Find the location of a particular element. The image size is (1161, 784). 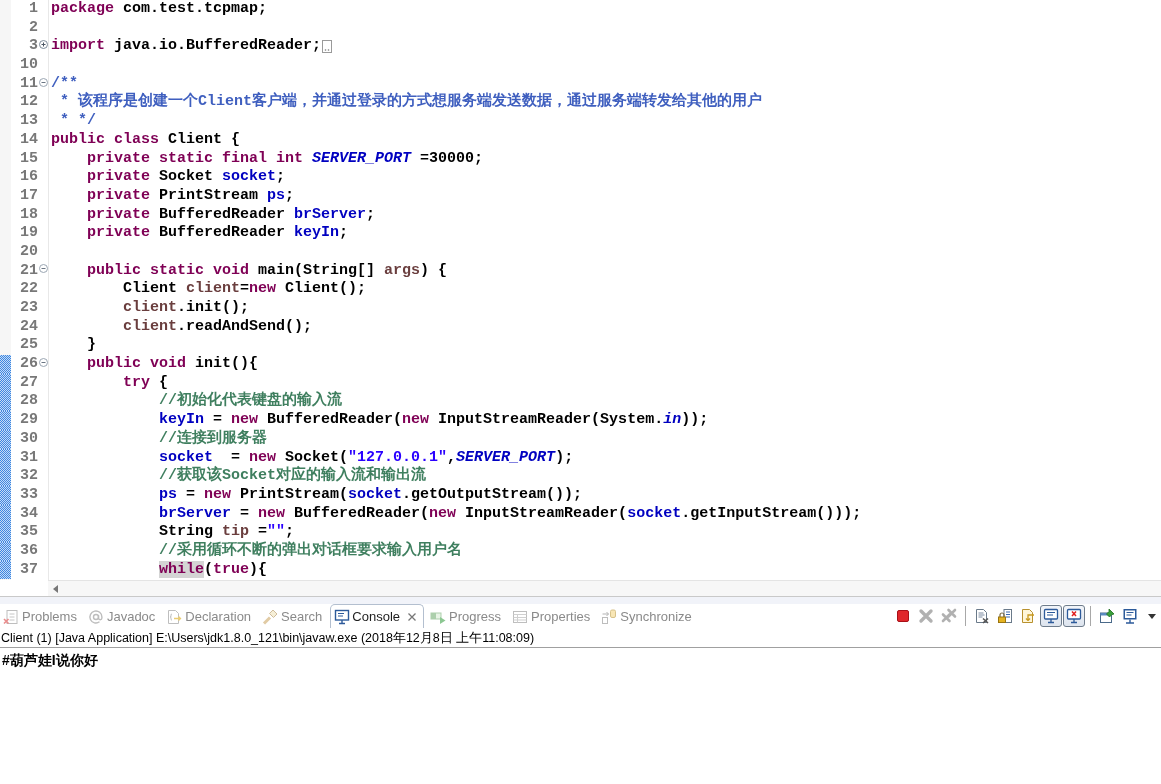

arrow-left-icon is located at coordinates (55, 588).